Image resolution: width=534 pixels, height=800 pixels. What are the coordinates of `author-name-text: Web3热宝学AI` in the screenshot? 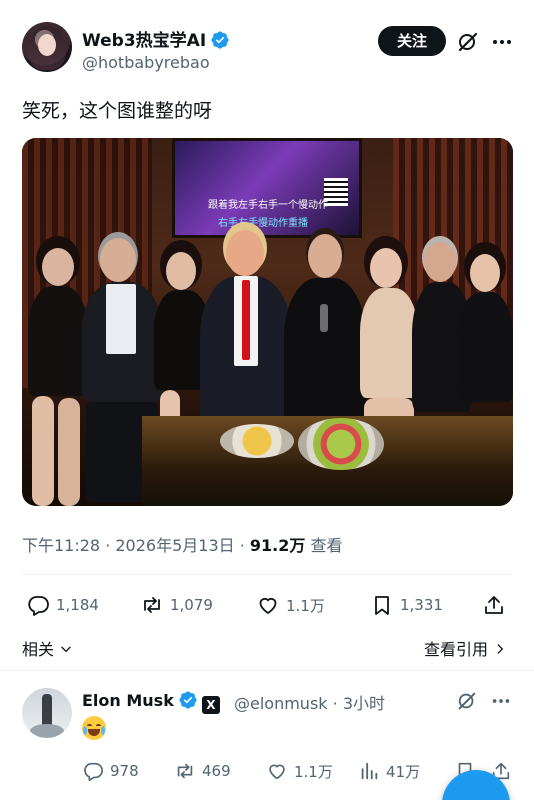 It's located at (144, 41).